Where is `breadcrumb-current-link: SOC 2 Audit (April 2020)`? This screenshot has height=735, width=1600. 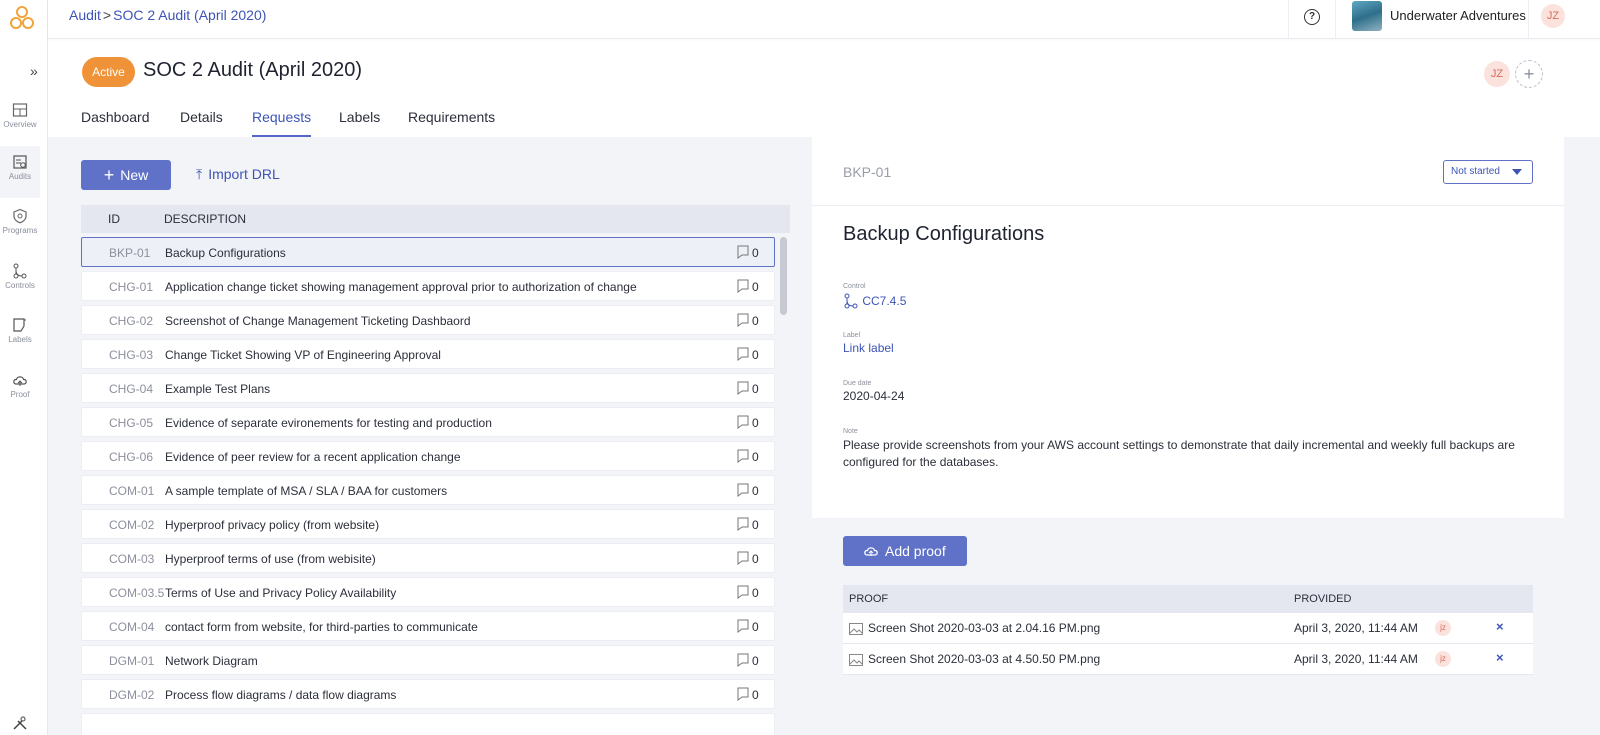 breadcrumb-current-link: SOC 2 Audit (April 2020) is located at coordinates (189, 15).